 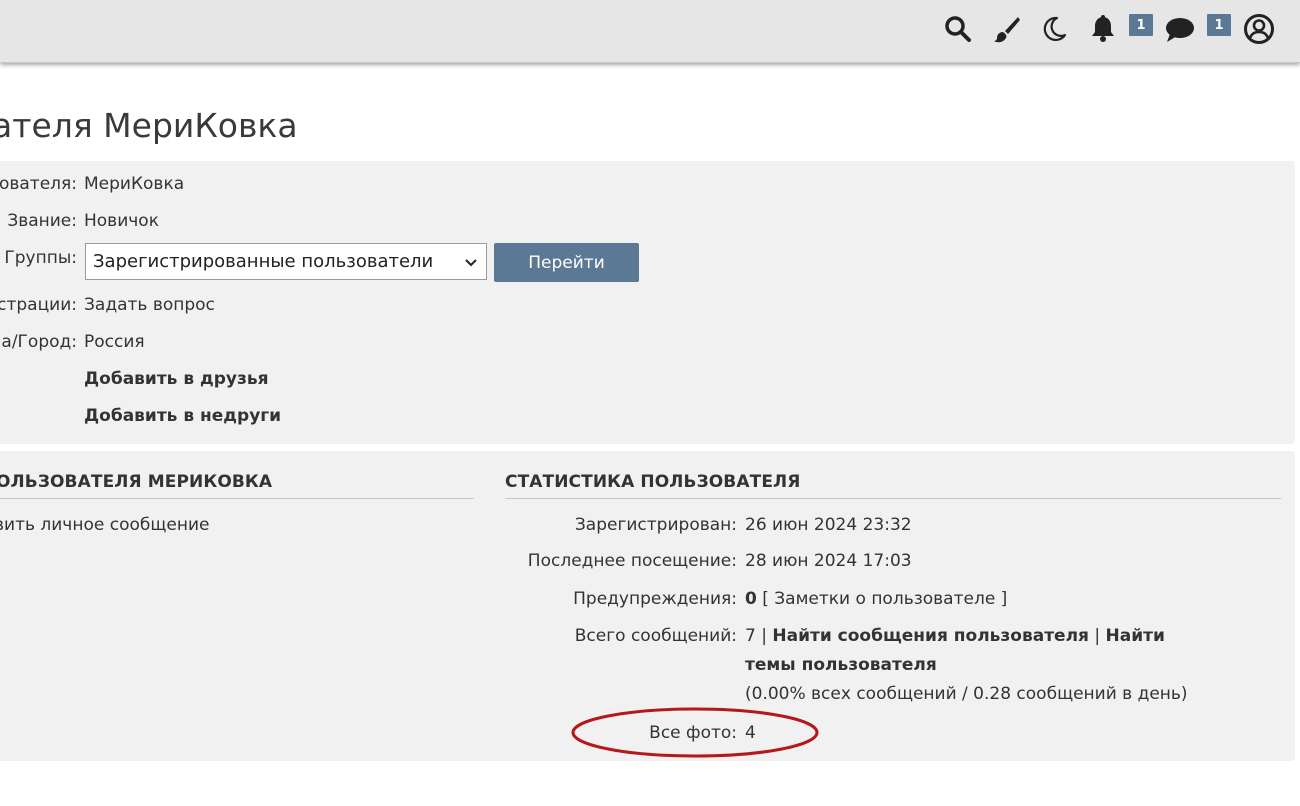 I want to click on warnings-value: 0, so click(x=751, y=599).